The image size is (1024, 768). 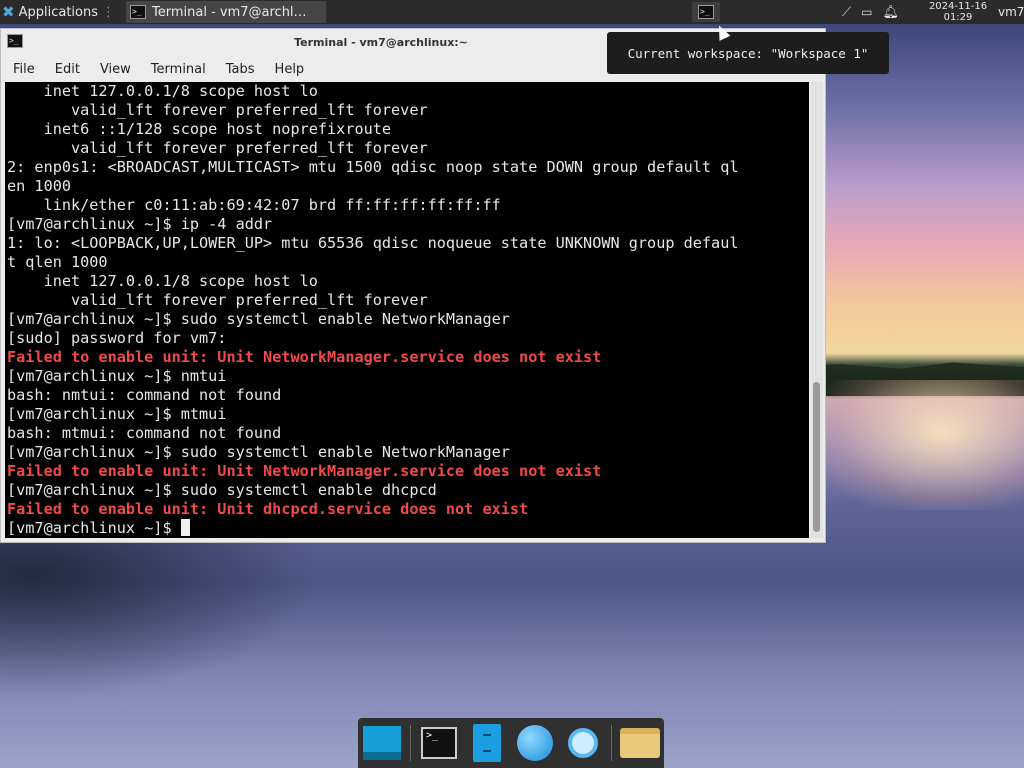 What do you see at coordinates (39, 186) in the screenshot?
I see `terminal-line: en 1000` at bounding box center [39, 186].